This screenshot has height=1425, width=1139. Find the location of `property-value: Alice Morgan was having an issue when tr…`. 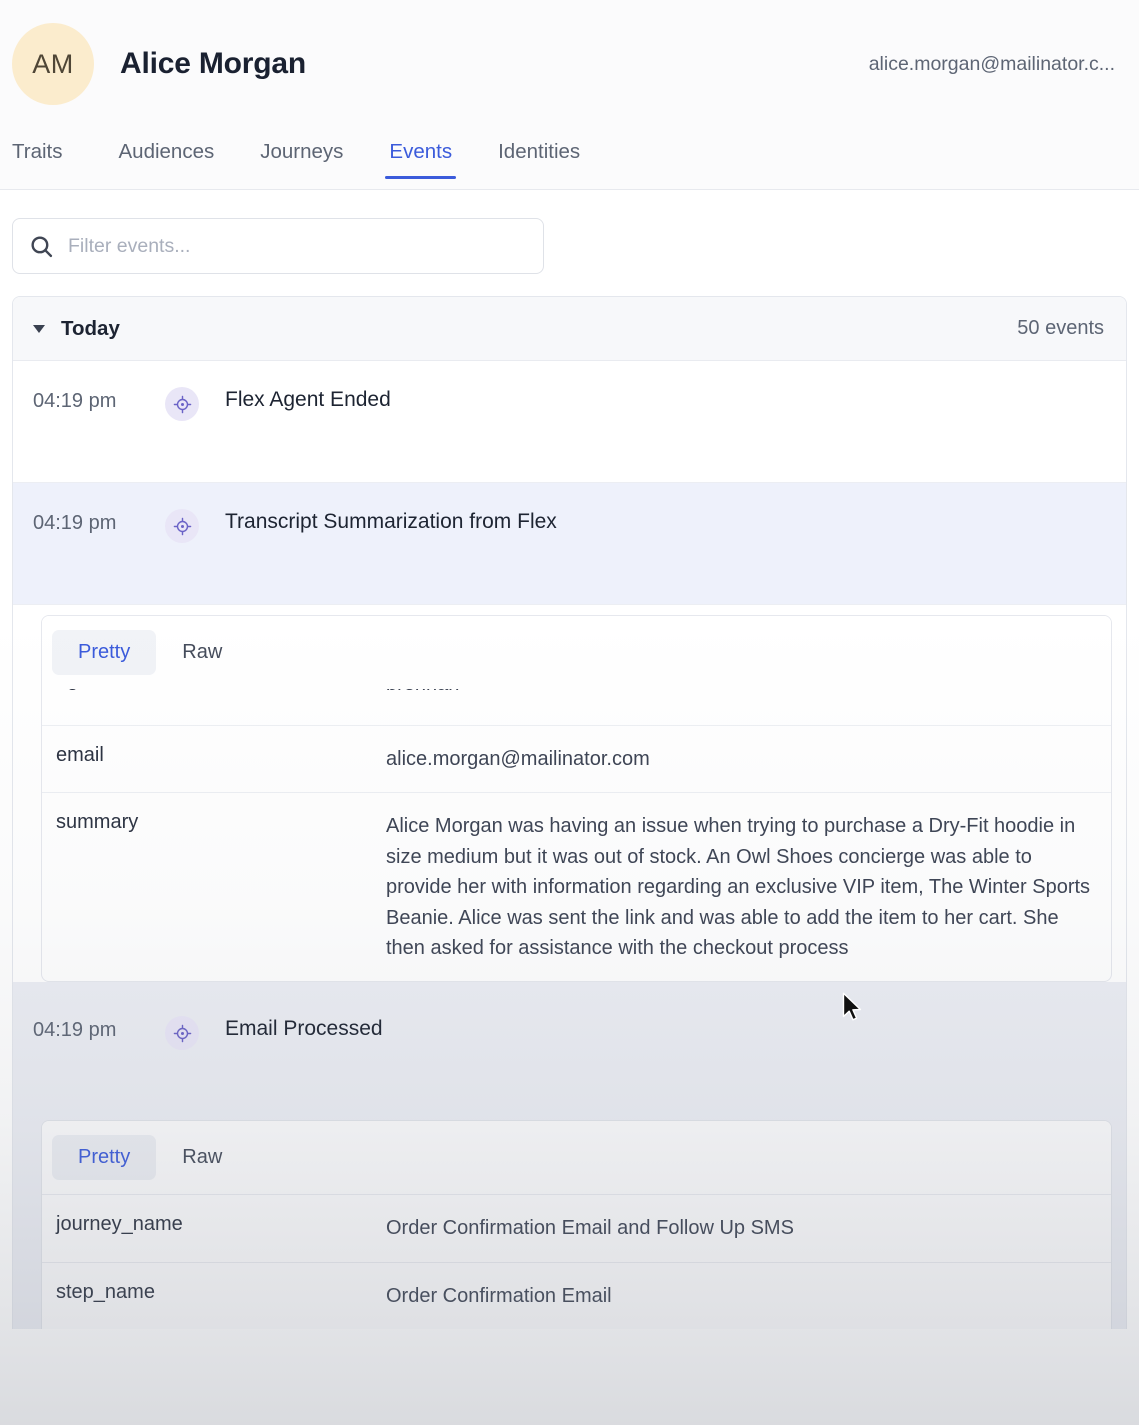

property-value: Alice Morgan was having an issue when tr… is located at coordinates (738, 887).